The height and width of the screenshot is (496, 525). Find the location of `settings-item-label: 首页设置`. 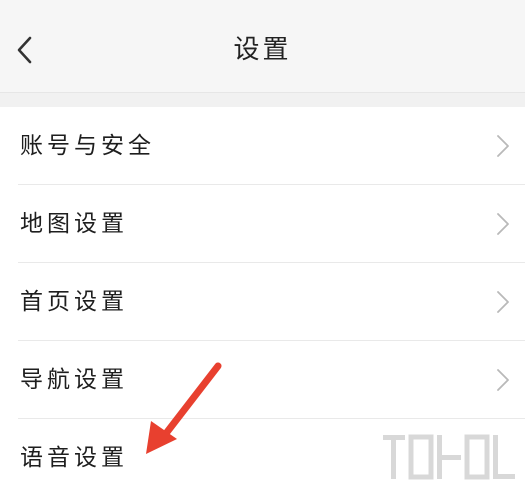

settings-item-label: 首页设置 is located at coordinates (74, 302).